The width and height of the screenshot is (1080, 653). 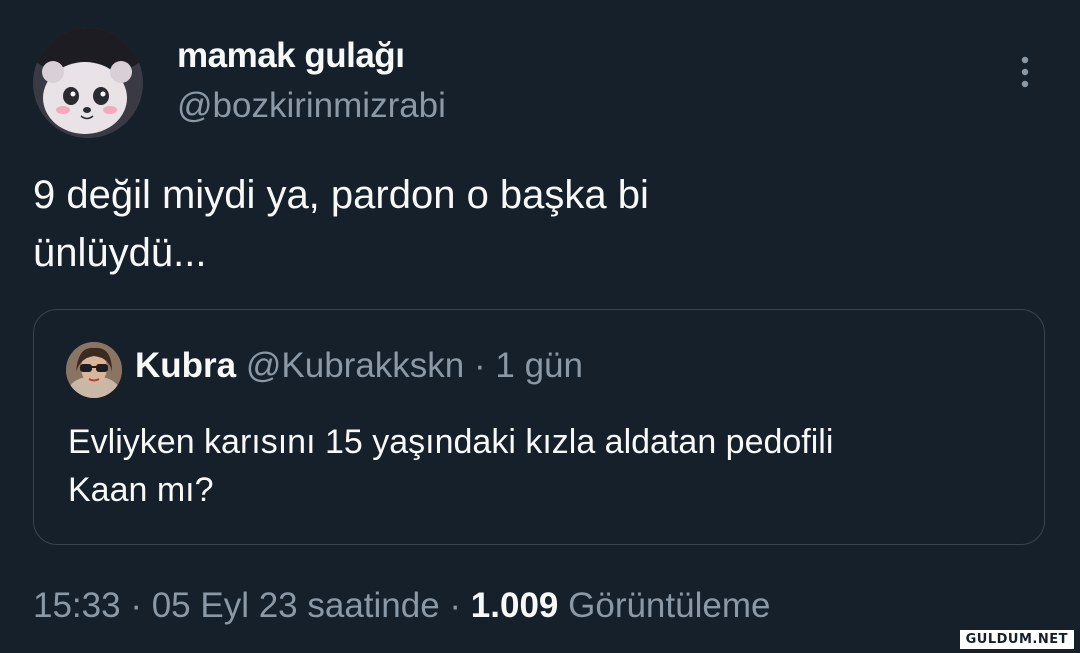 What do you see at coordinates (311, 106) in the screenshot?
I see `author-handle: @bozkirinmizrabi` at bounding box center [311, 106].